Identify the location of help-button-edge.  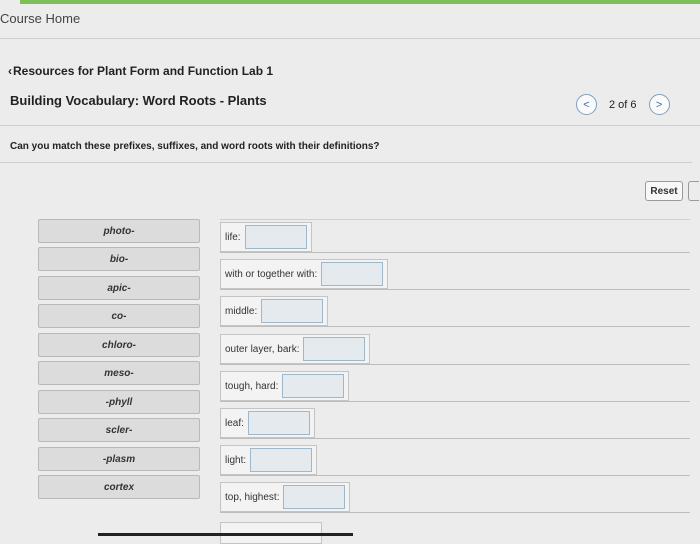
(693, 191).